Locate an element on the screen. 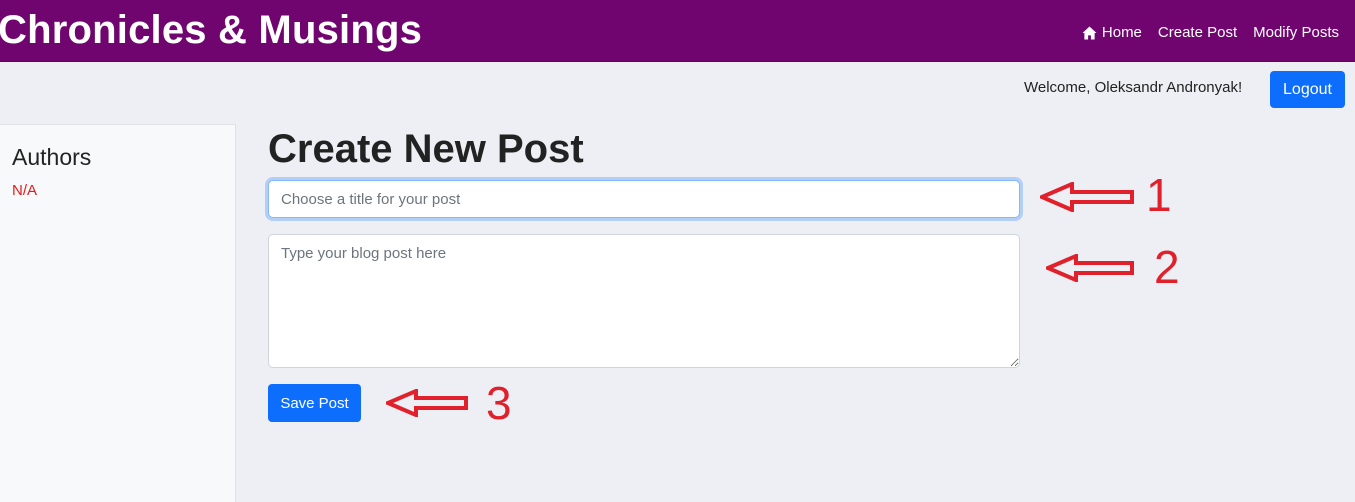 This screenshot has height=502, width=1355. nav-create-post-link: Create Post is located at coordinates (1197, 32).